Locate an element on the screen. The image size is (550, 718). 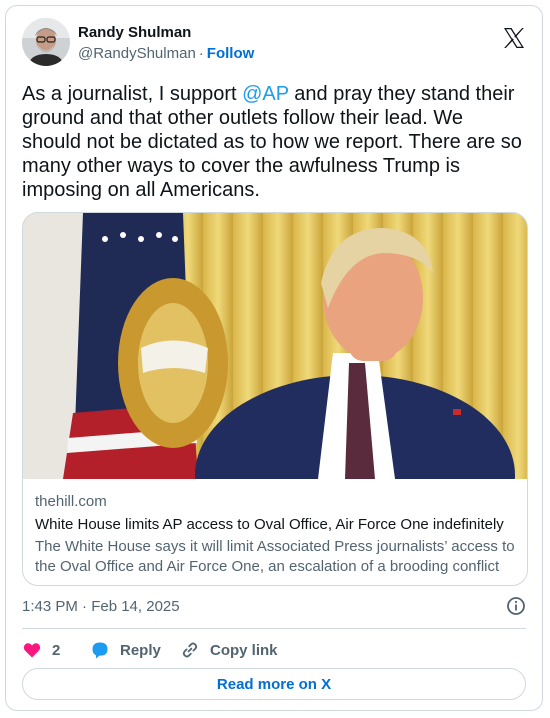
follow-button: Follow is located at coordinates (231, 53).